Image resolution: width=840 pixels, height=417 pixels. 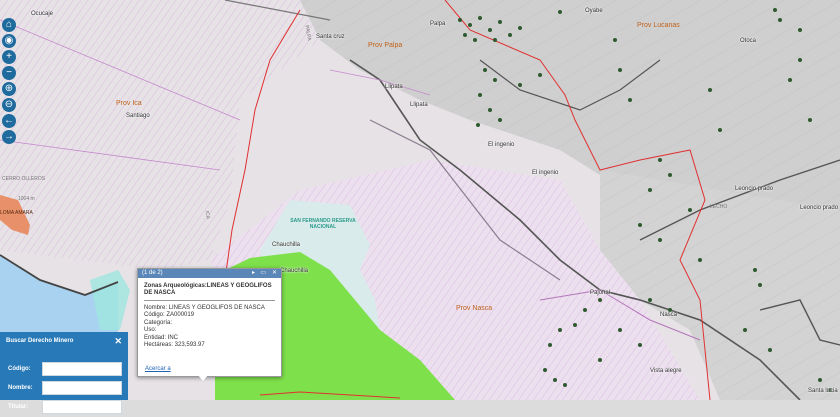 I want to click on zoom-box-in-icon: ⊕, so click(x=9, y=89).